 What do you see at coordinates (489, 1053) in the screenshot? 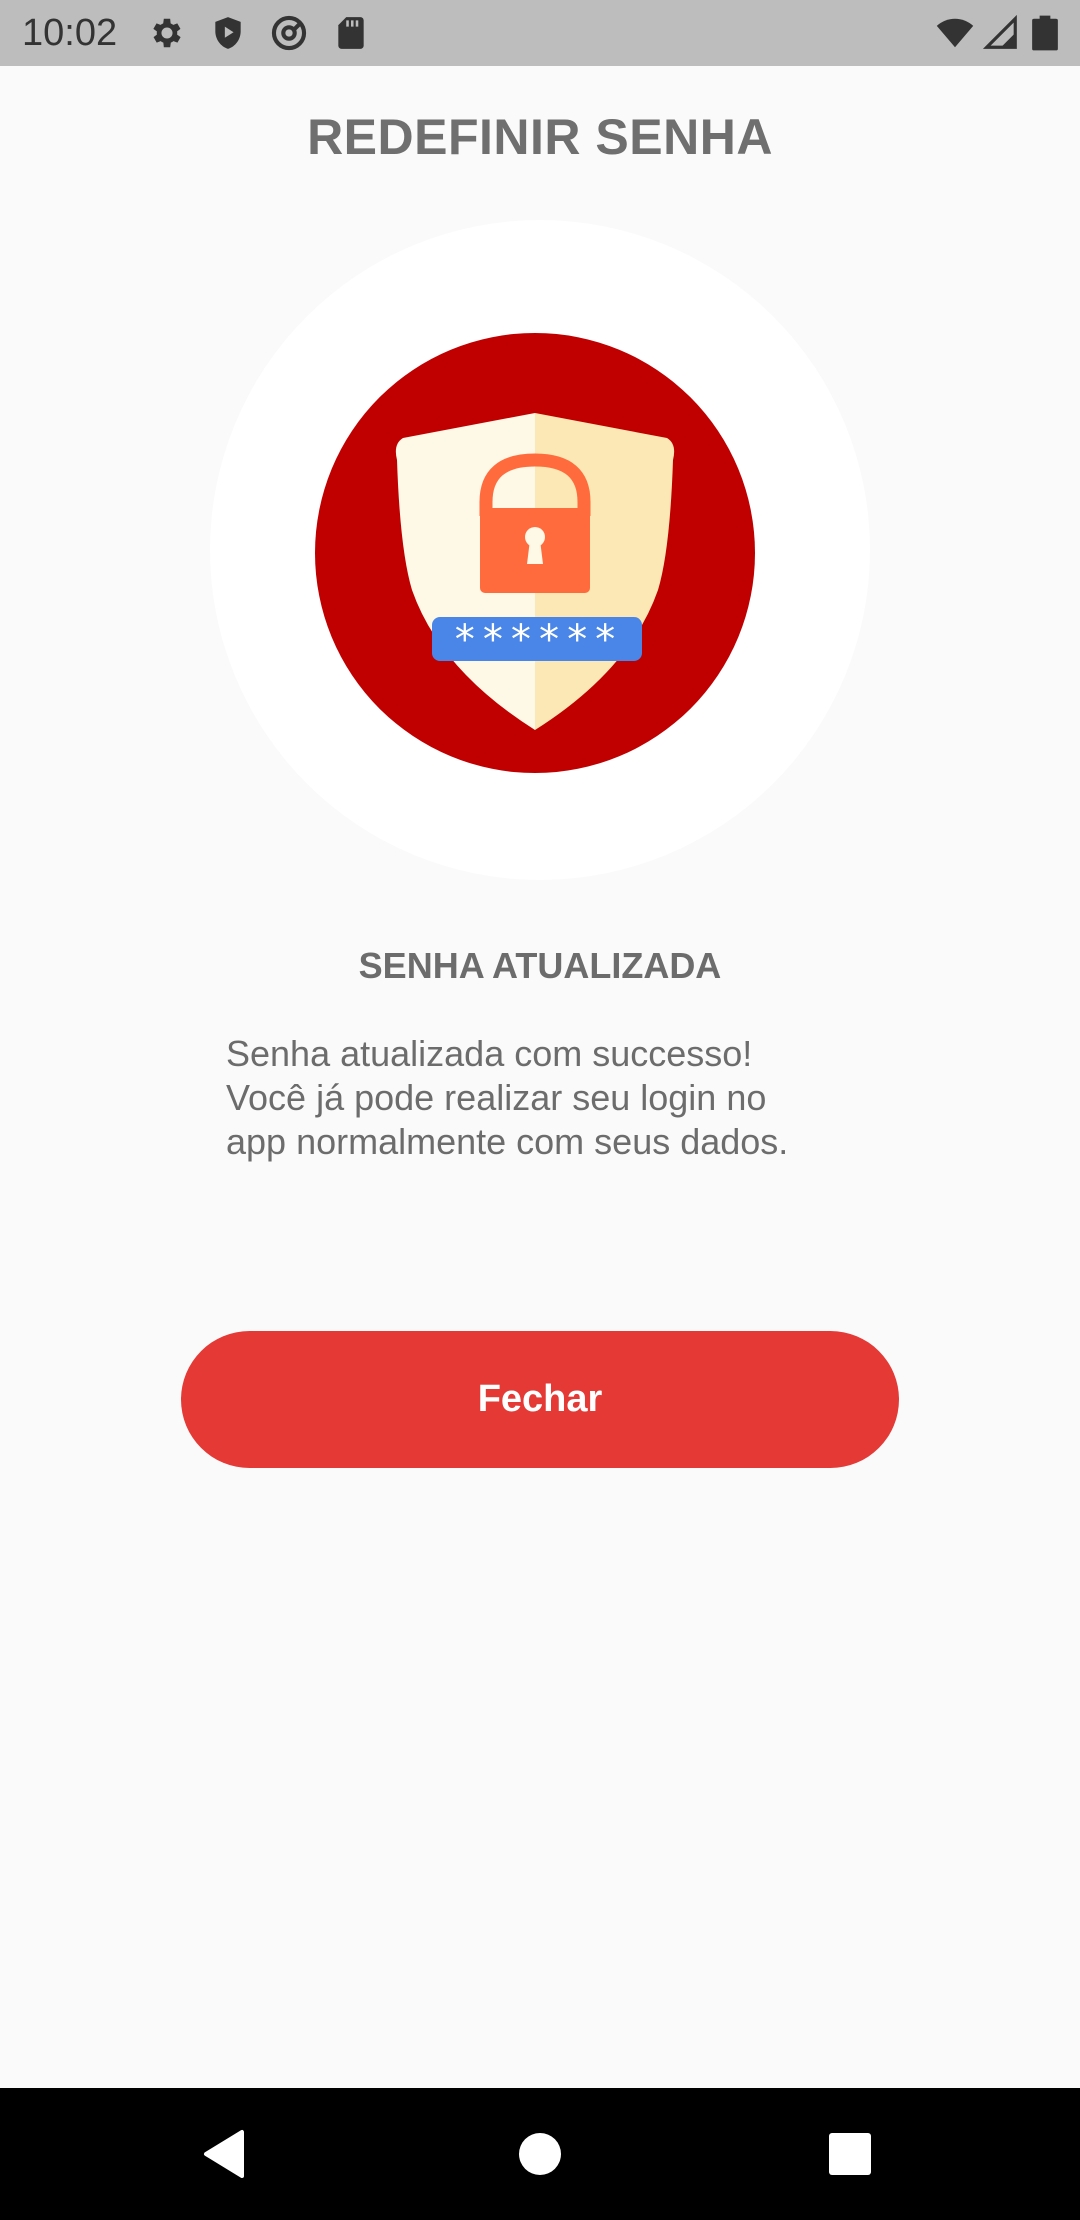
I see `message-line: Senha atualizada com successo!` at bounding box center [489, 1053].